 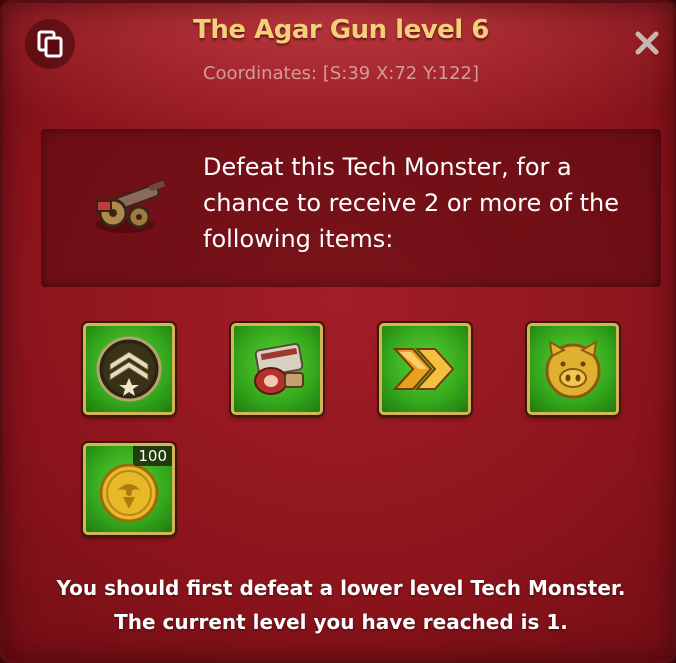 I want to click on reward-item-pig, so click(x=573, y=369).